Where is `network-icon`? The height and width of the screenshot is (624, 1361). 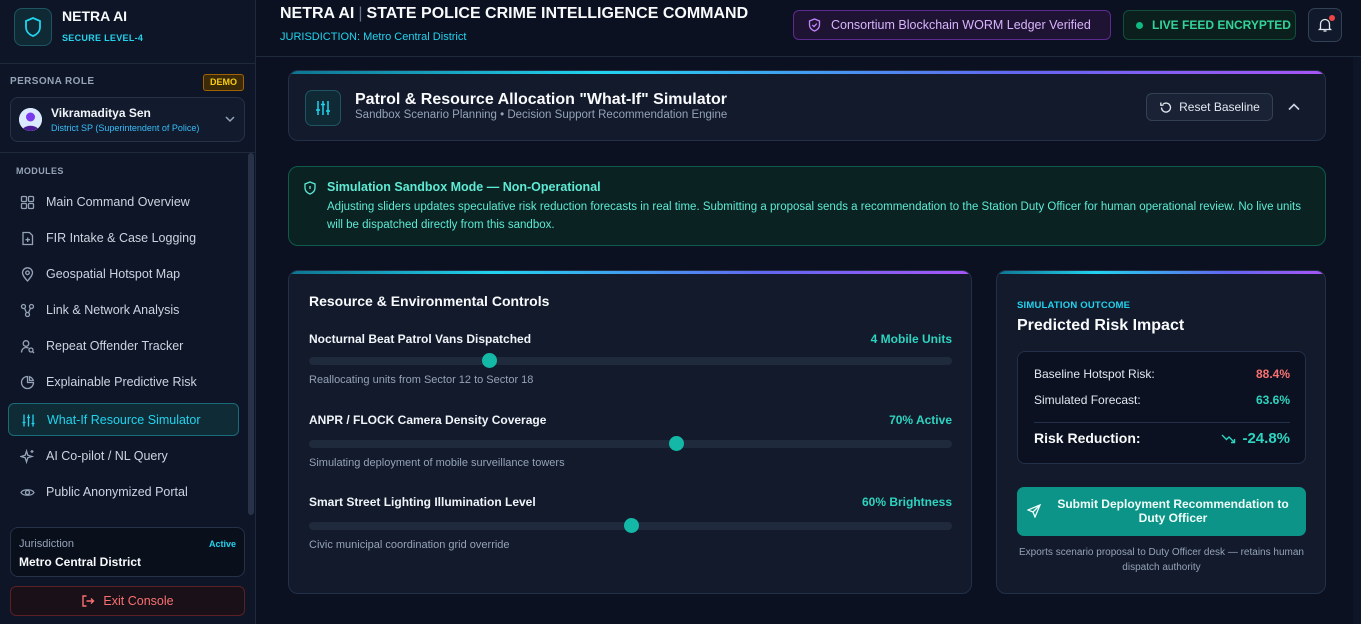 network-icon is located at coordinates (27, 310).